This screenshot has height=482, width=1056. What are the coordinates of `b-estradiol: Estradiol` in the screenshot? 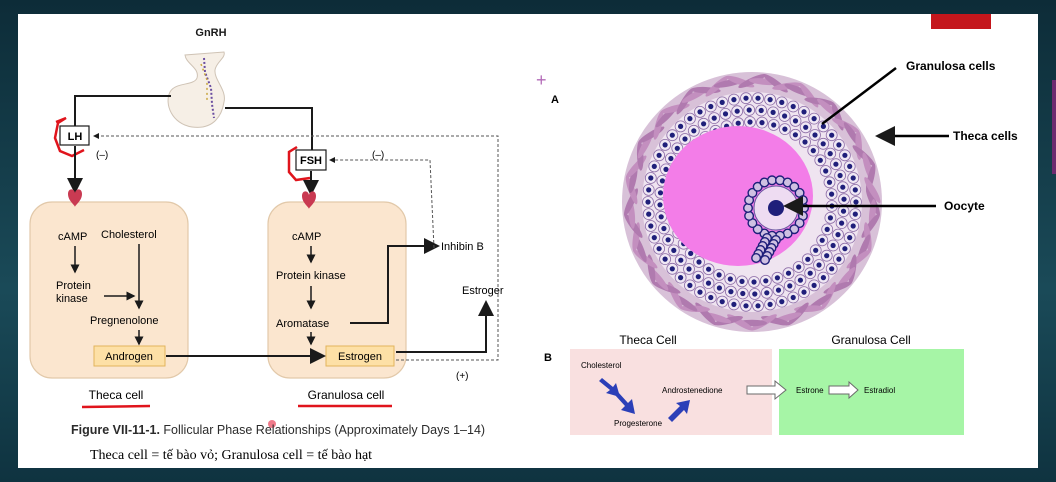 It's located at (879, 390).